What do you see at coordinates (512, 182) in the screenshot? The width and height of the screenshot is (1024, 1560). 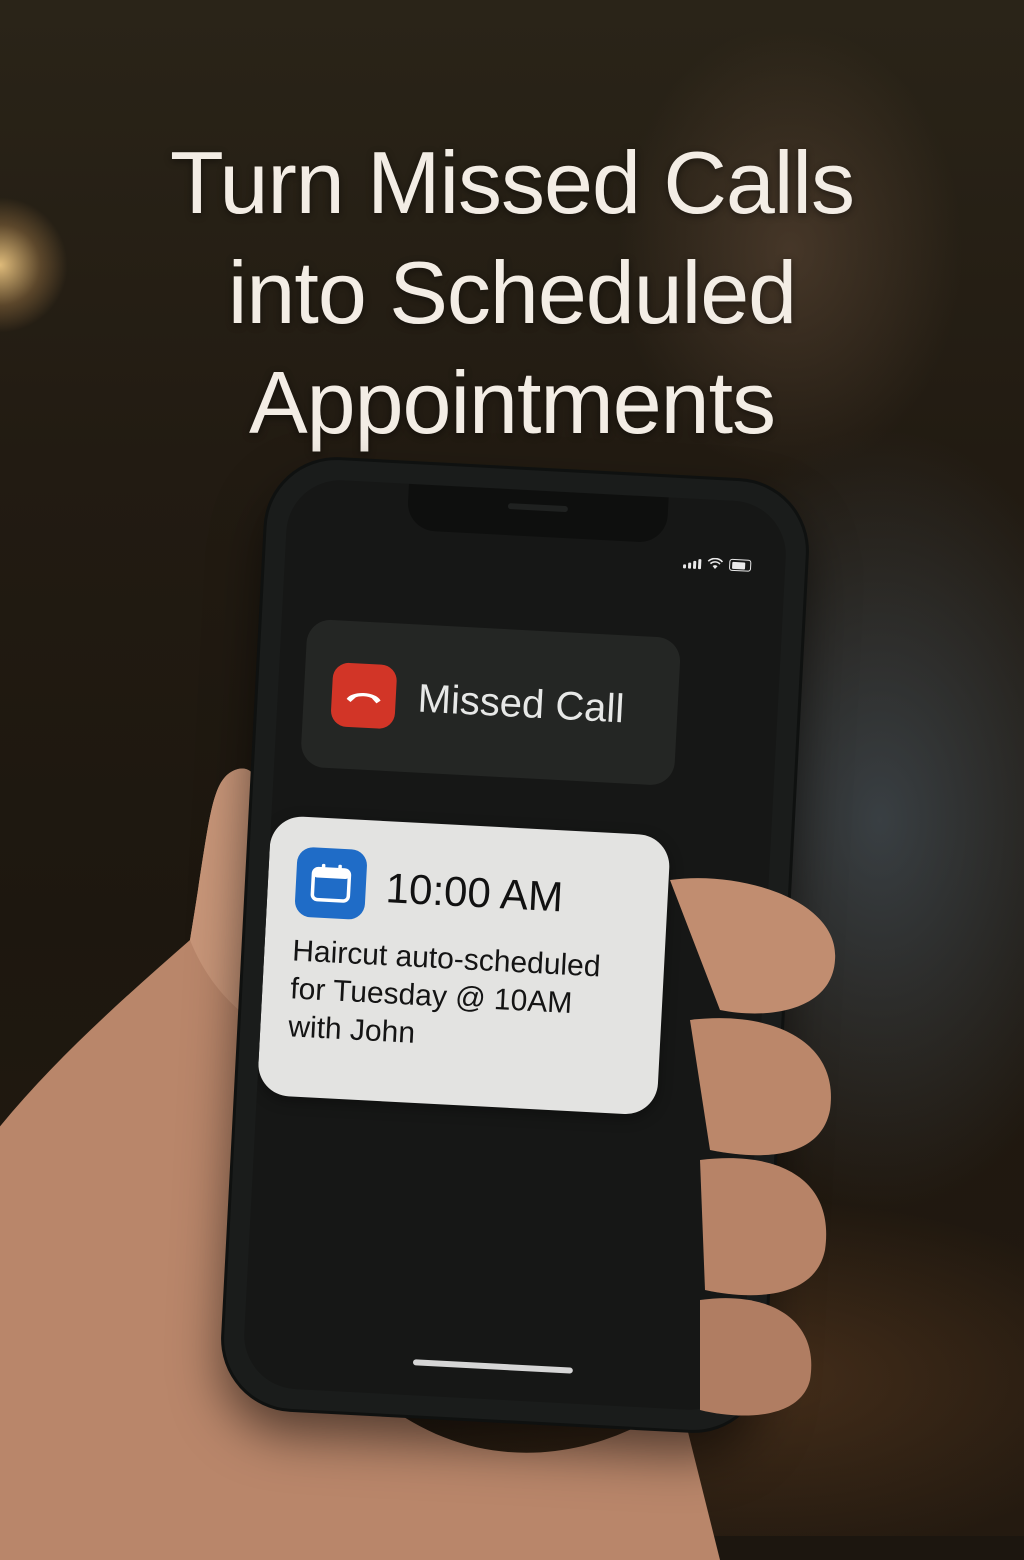 I see `headline-line-1: Turn Missed Calls` at bounding box center [512, 182].